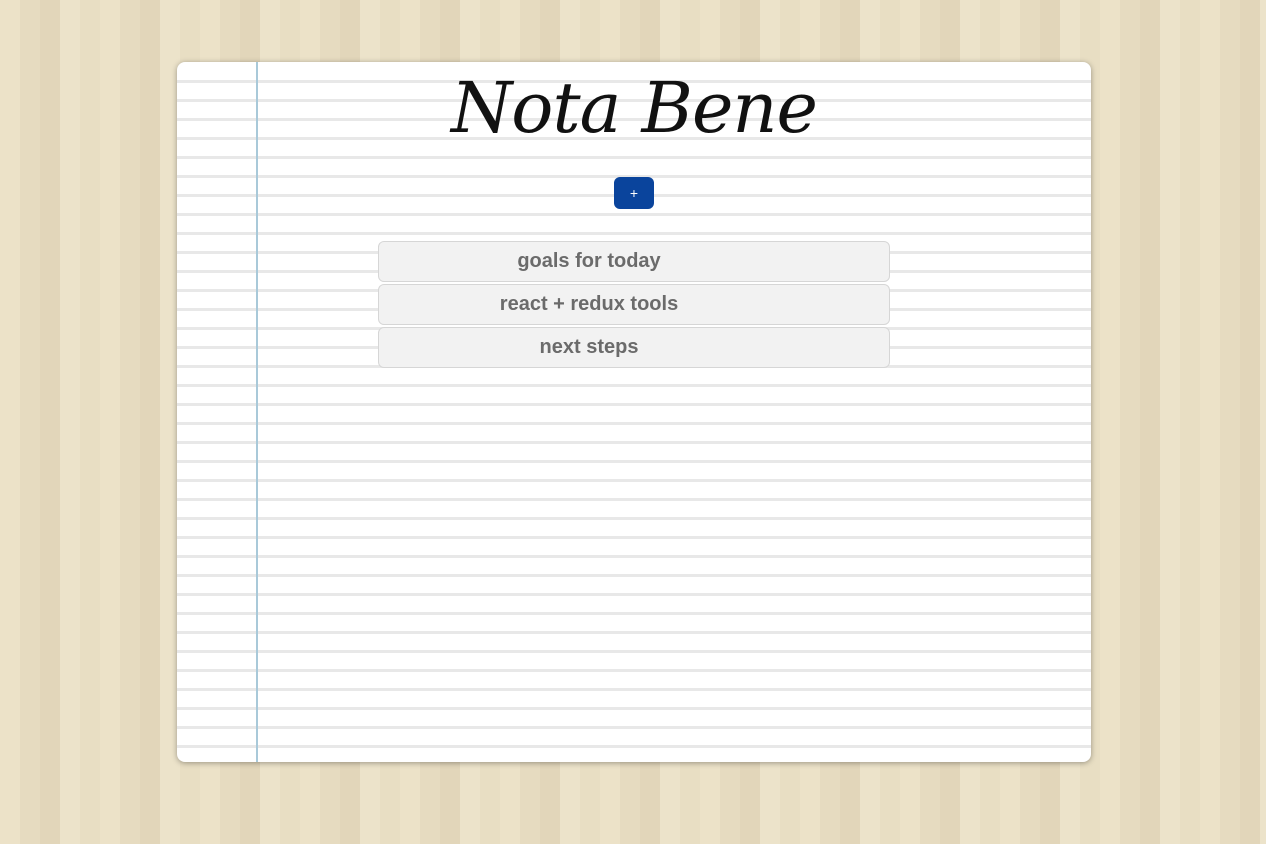  I want to click on note-title: next steps, so click(589, 347).